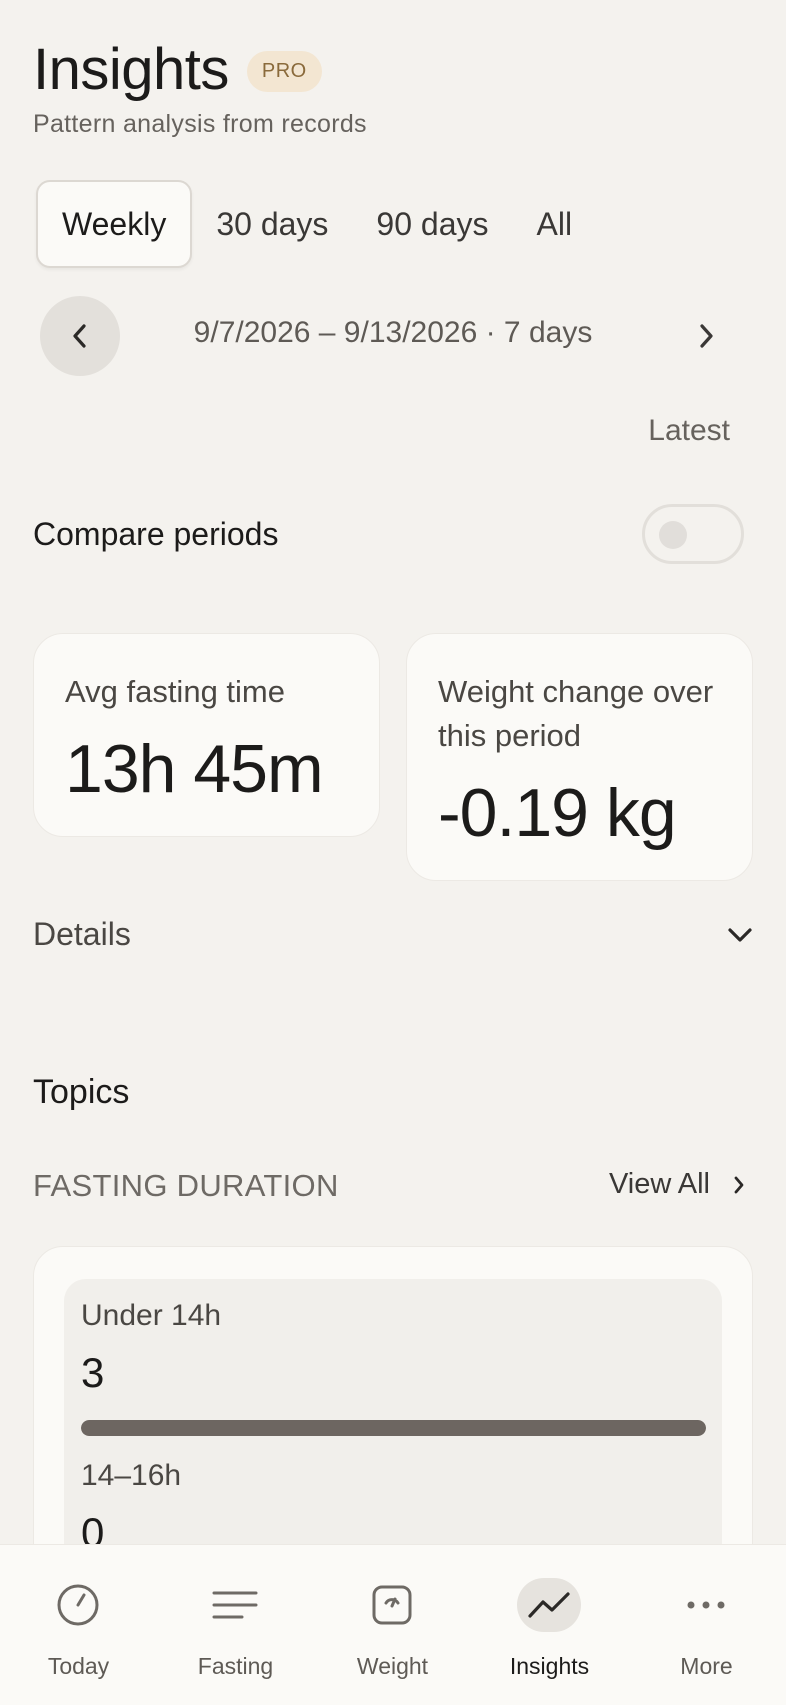  I want to click on bucket-bar, so click(393, 1428).